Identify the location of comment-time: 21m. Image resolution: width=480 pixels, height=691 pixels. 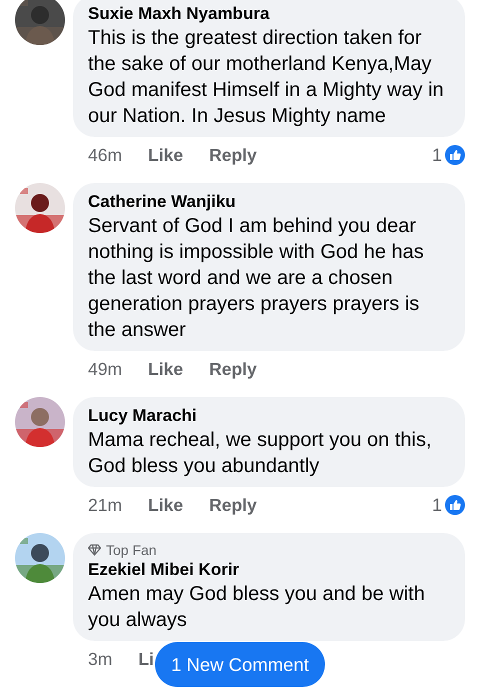
(105, 505).